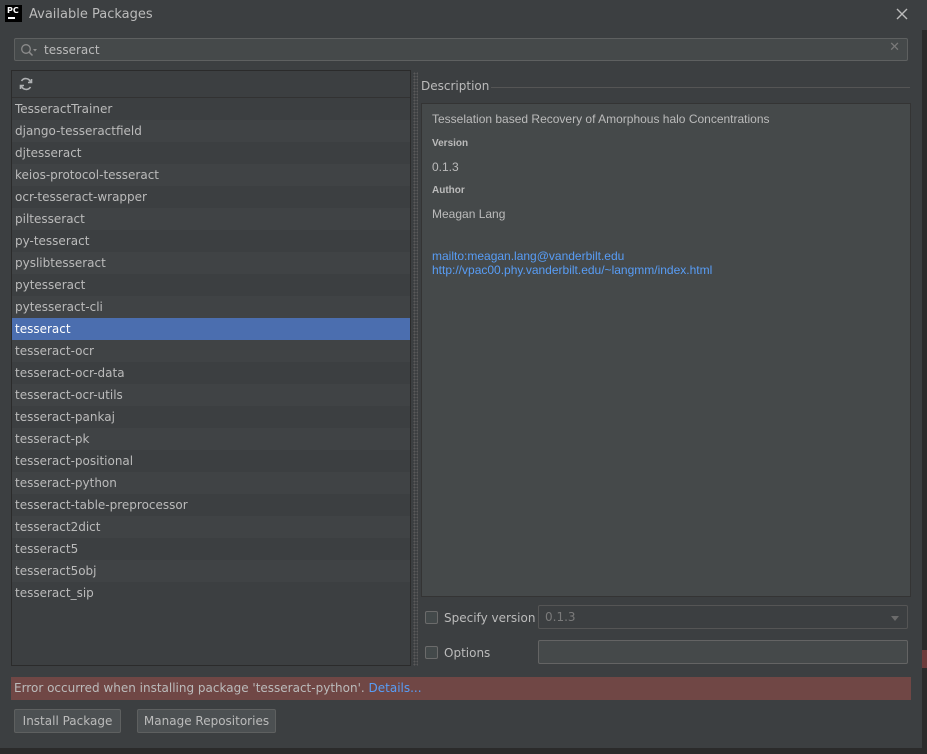  Describe the element at coordinates (448, 190) in the screenshot. I see `author-heading: Author` at that location.